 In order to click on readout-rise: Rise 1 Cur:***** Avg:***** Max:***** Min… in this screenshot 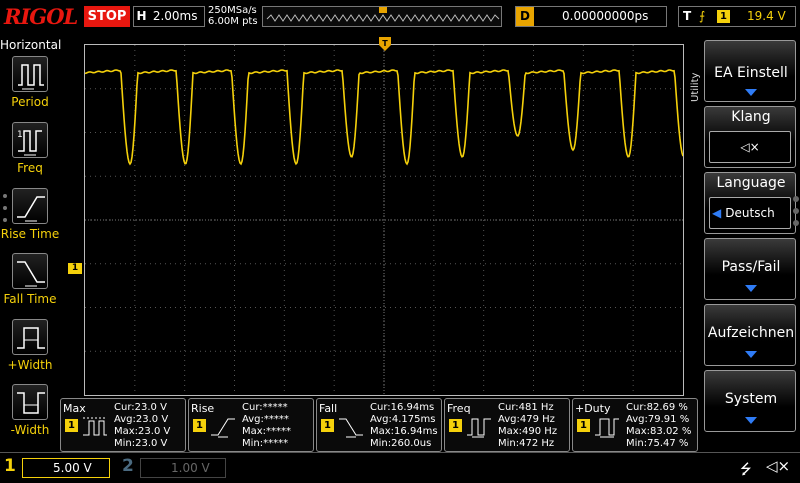, I will do `click(251, 425)`.